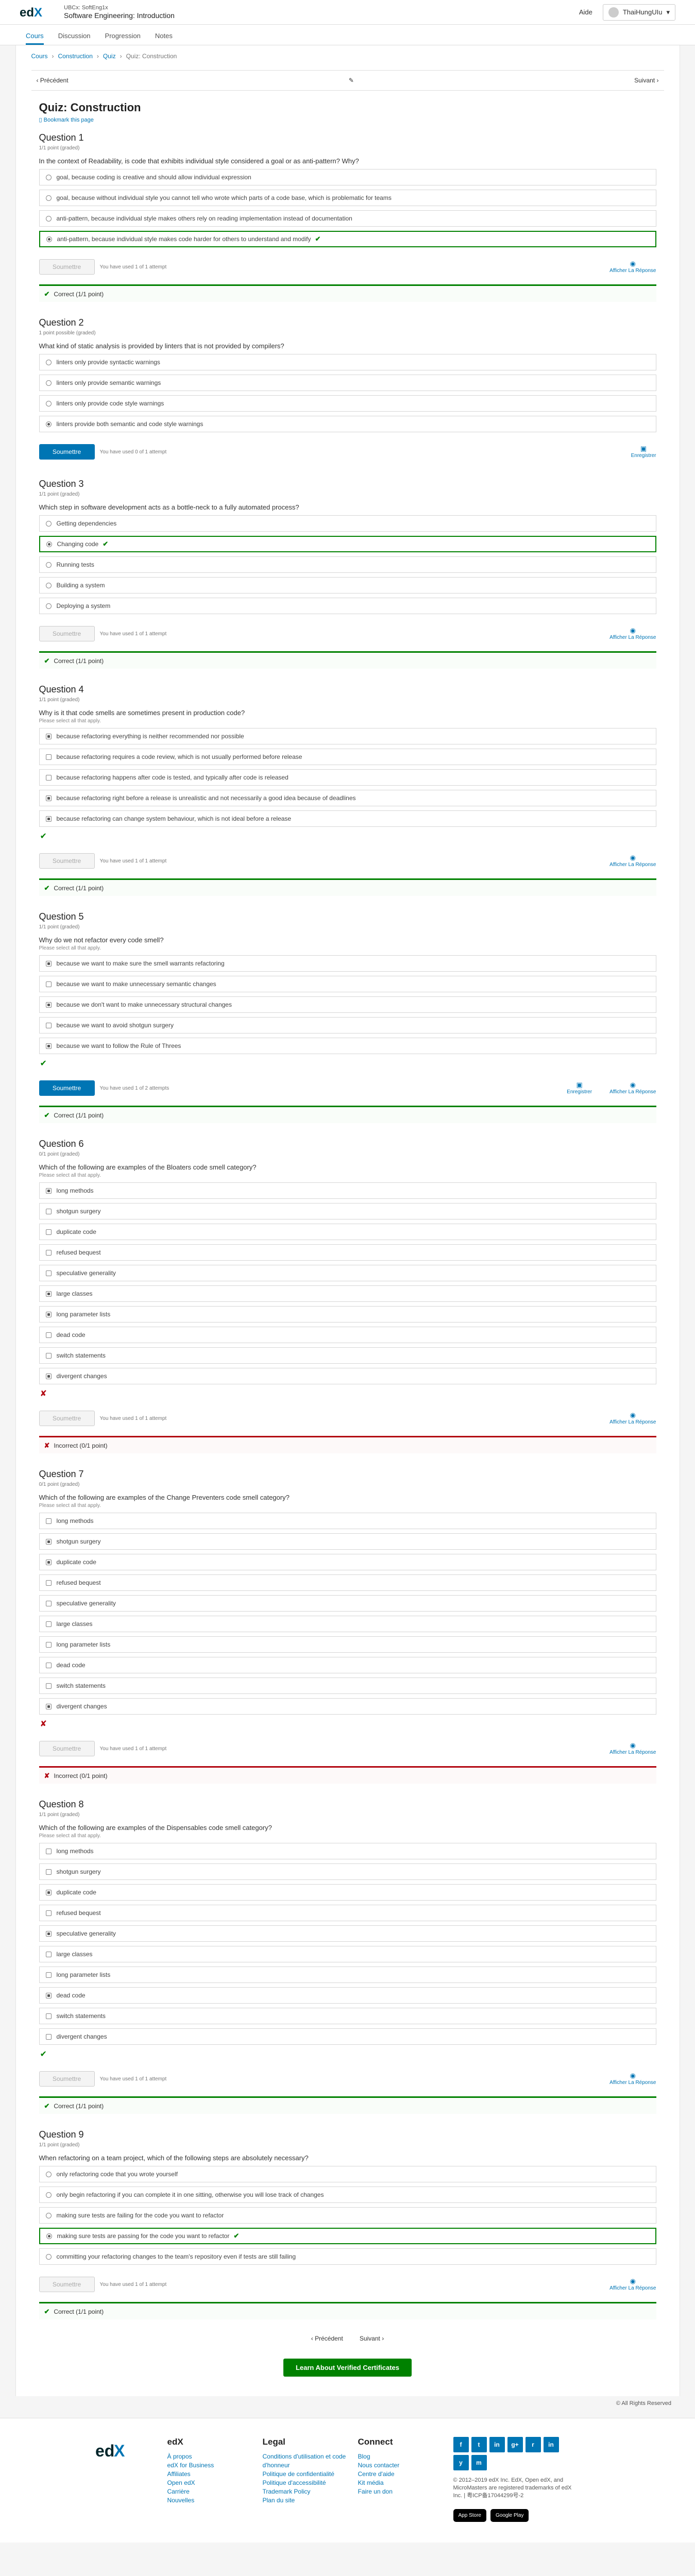 Image resolution: width=695 pixels, height=2576 pixels. I want to click on choice-option: because we want to avoid shotgun surgery, so click(347, 1025).